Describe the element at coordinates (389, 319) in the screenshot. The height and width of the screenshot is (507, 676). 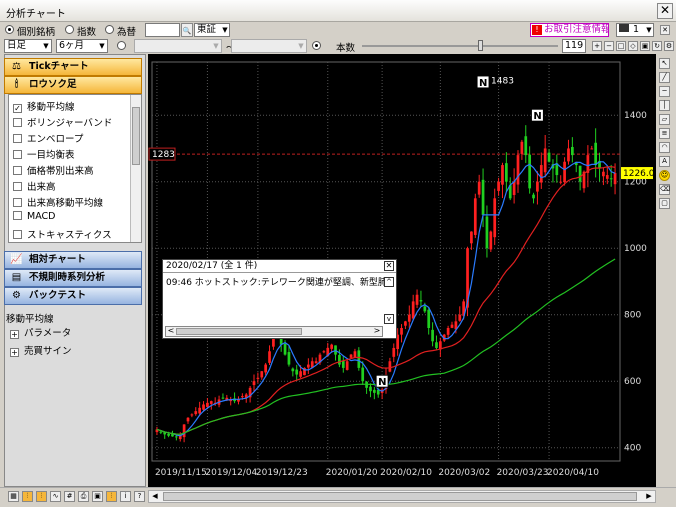
I see `news-scroll-down-icon: v` at that location.